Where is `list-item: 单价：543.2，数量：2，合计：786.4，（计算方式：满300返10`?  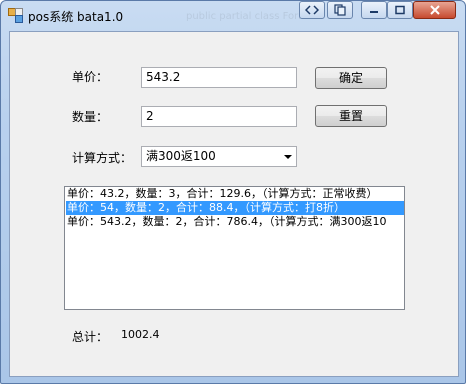
list-item: 单价：543.2，数量：2，合计：786.4，（计算方式：满300返10 is located at coordinates (235, 222).